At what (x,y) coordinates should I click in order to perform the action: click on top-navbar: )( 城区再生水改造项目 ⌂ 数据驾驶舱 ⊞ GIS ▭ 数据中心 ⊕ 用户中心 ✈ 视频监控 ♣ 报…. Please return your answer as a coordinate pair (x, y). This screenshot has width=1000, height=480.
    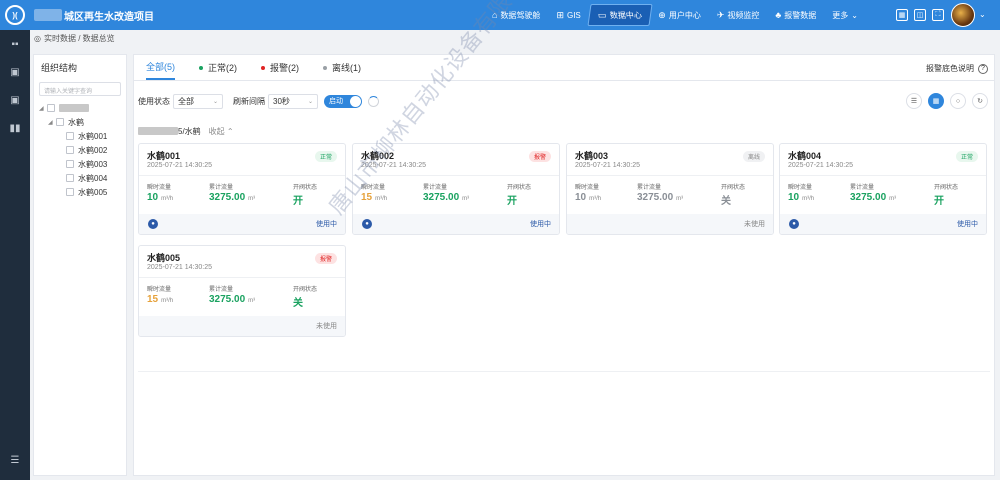
    Looking at the image, I should click on (500, 15).